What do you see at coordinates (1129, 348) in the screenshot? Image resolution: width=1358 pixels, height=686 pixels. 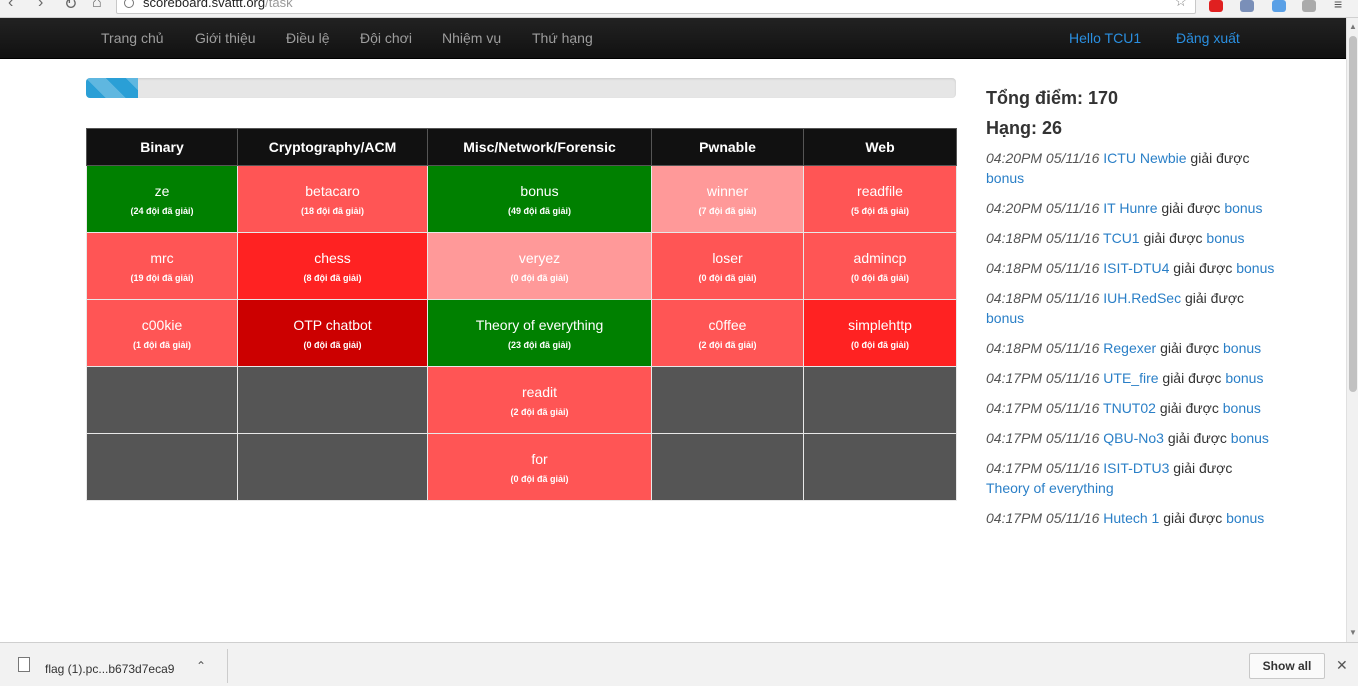 I see `feed-team-link: Regexer` at bounding box center [1129, 348].